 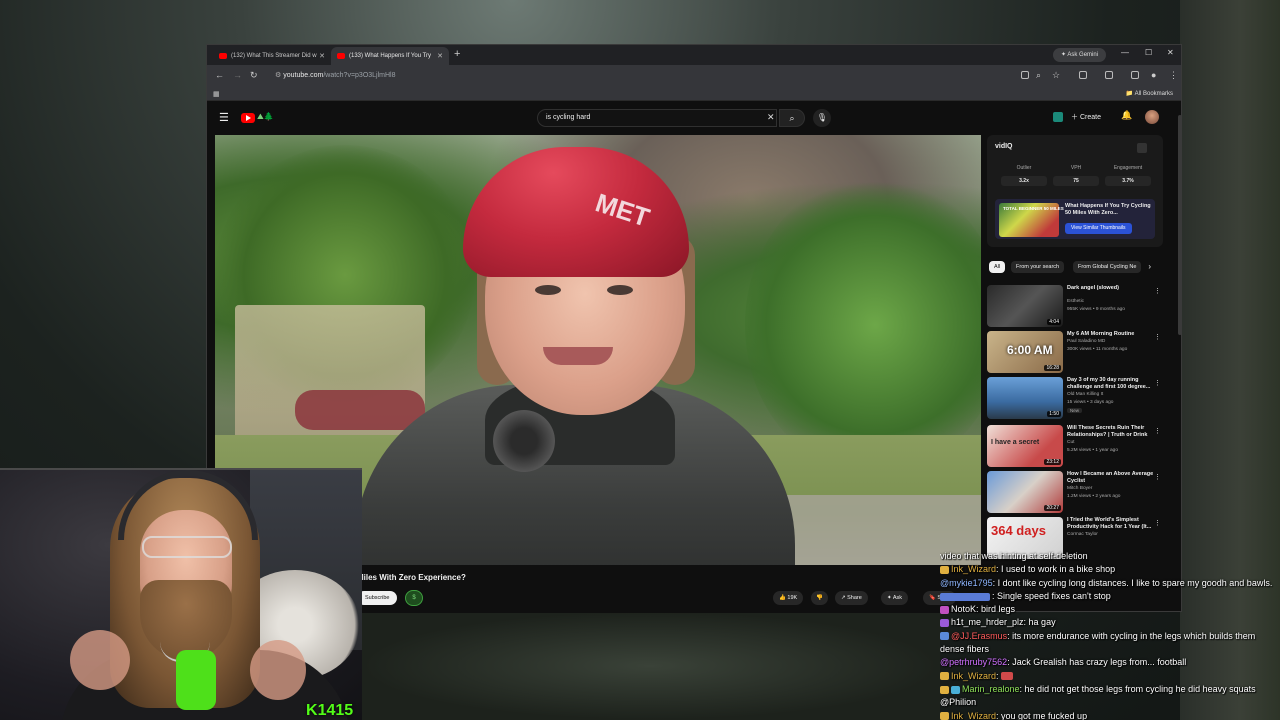 I want to click on reload-icon: ↻, so click(x=254, y=75).